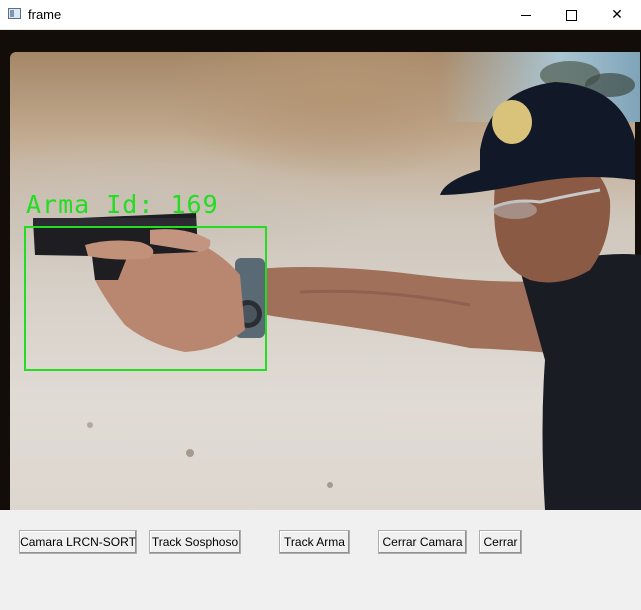 This screenshot has width=641, height=610. Describe the element at coordinates (314, 542) in the screenshot. I see `track-weapon-button: Track Arma` at that location.